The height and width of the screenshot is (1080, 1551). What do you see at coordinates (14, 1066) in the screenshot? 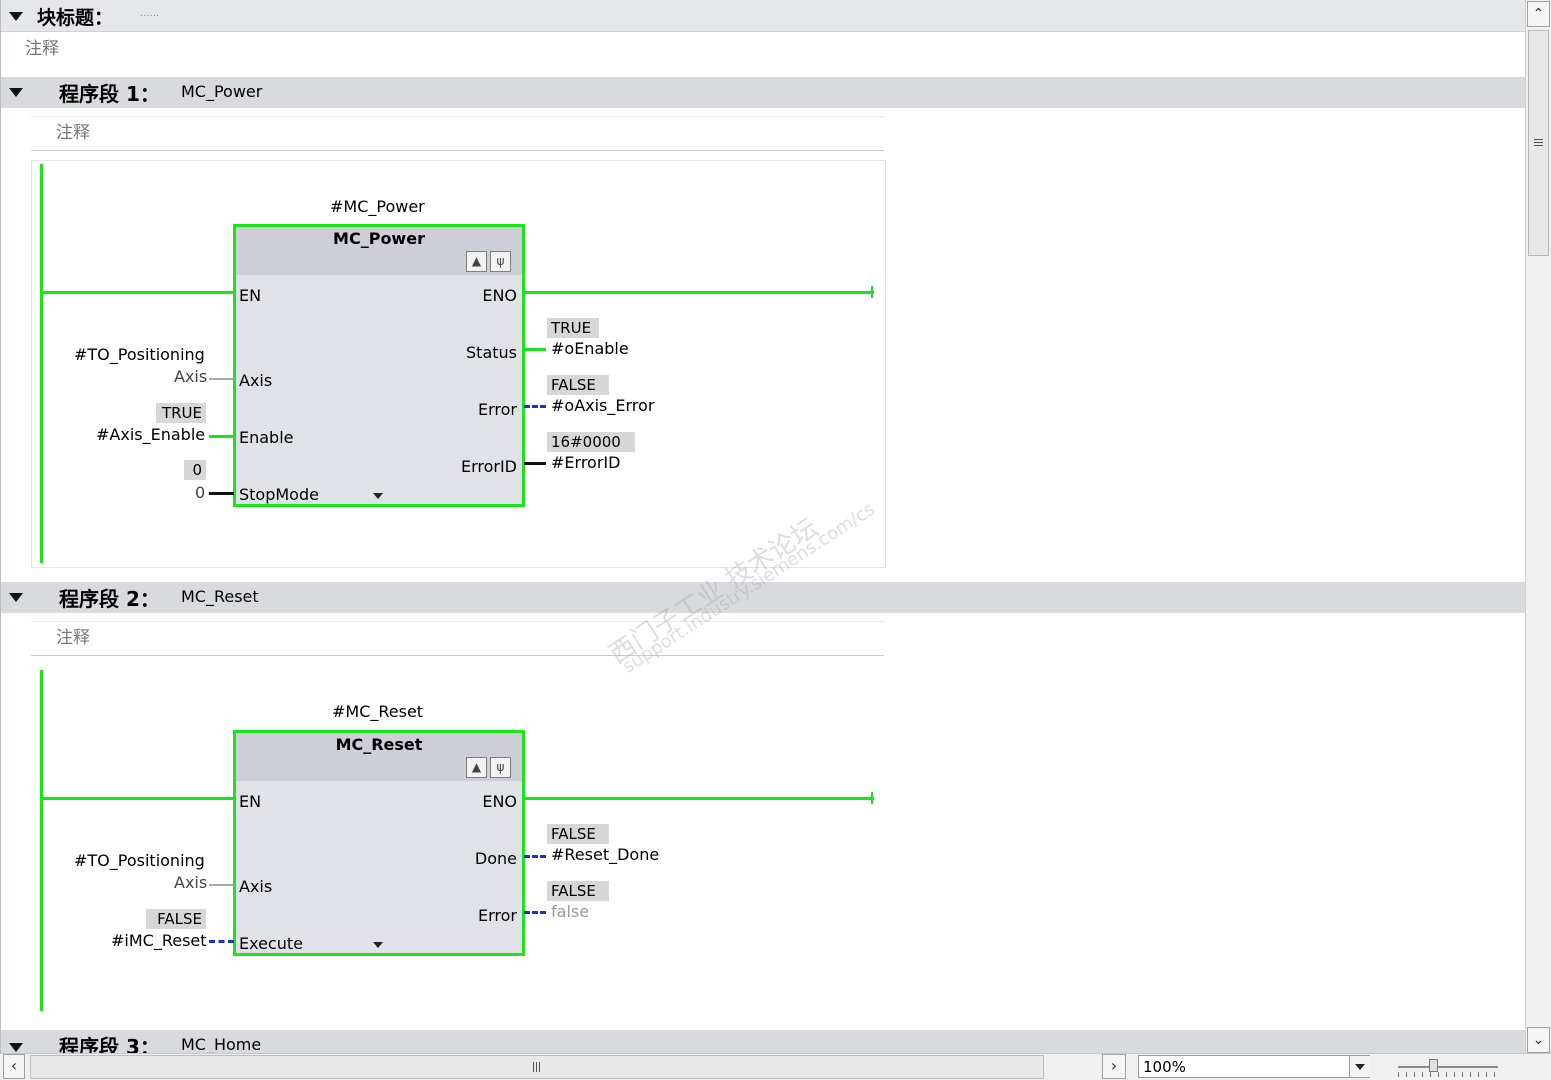
I see `scroll-left-icon: ‹` at bounding box center [14, 1066].